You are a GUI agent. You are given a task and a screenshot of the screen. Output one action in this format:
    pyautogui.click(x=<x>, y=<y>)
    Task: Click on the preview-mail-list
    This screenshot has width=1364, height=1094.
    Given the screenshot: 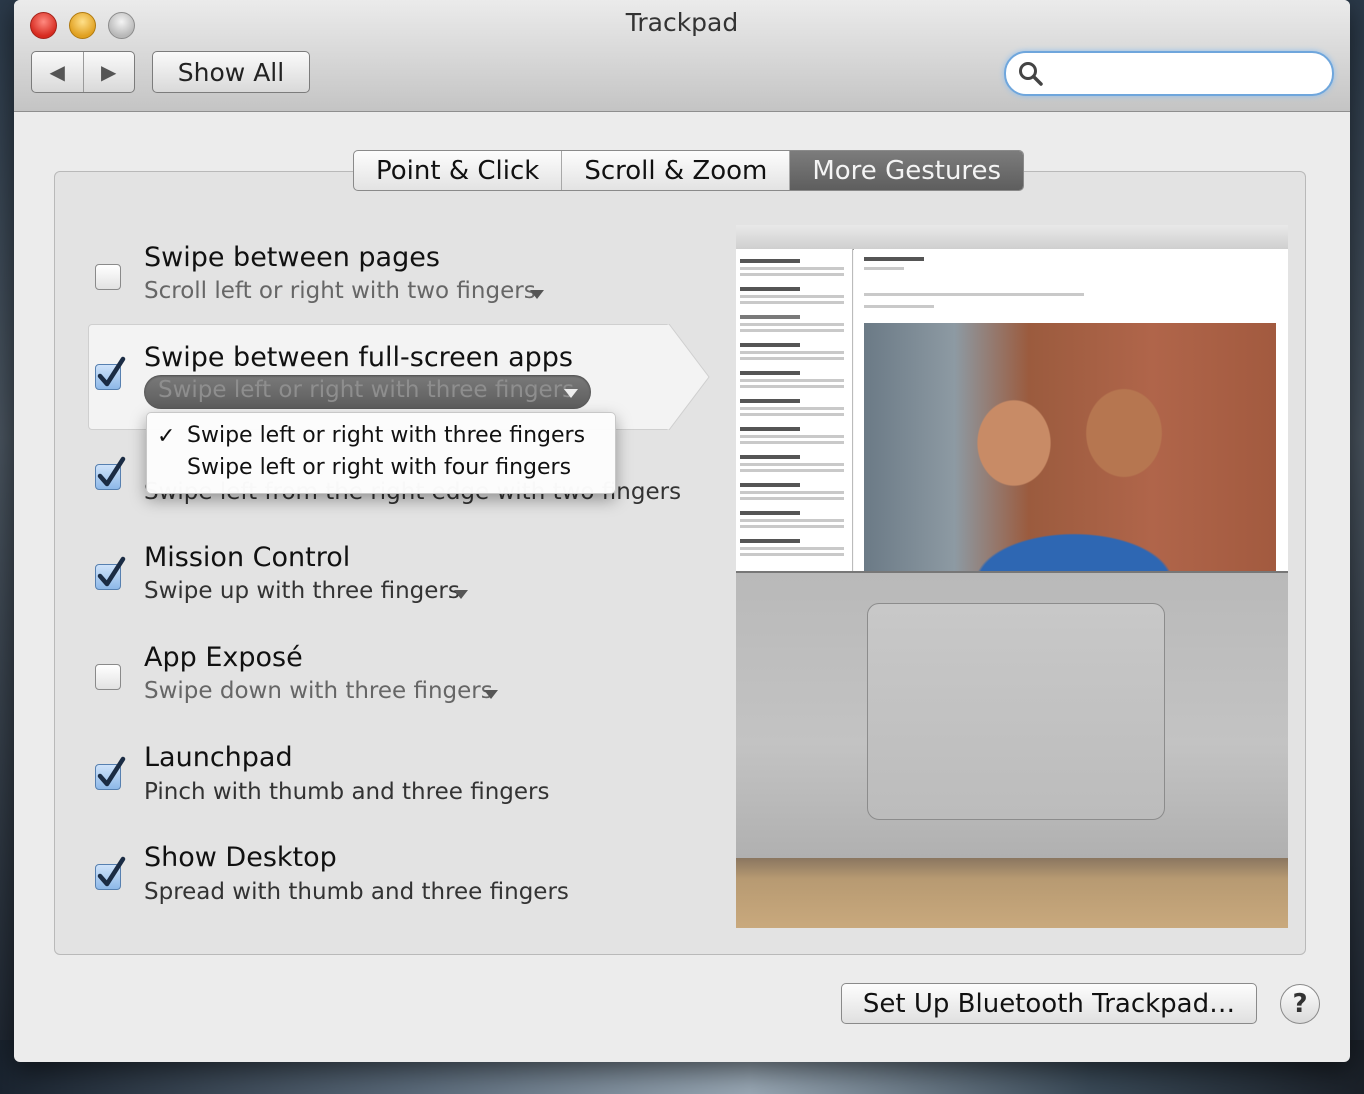 What is the action you would take?
    pyautogui.click(x=794, y=410)
    